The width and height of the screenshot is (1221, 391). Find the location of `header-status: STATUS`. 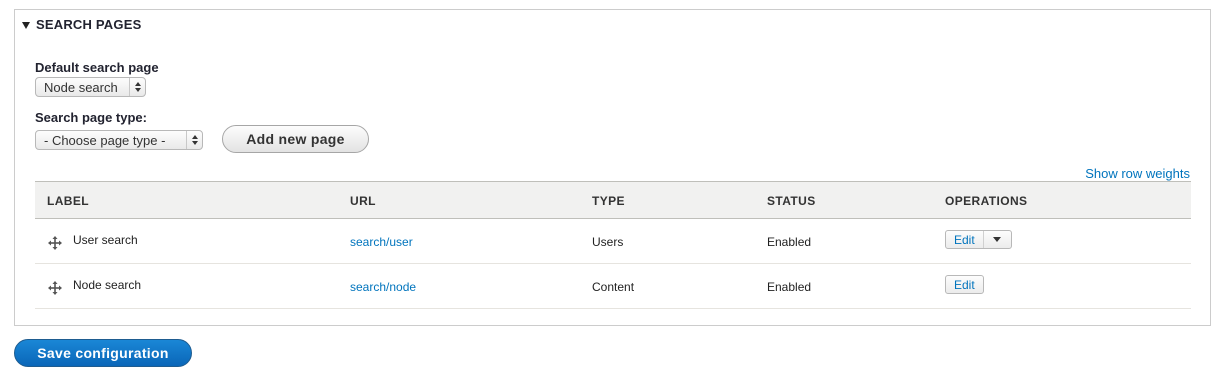

header-status: STATUS is located at coordinates (791, 201).